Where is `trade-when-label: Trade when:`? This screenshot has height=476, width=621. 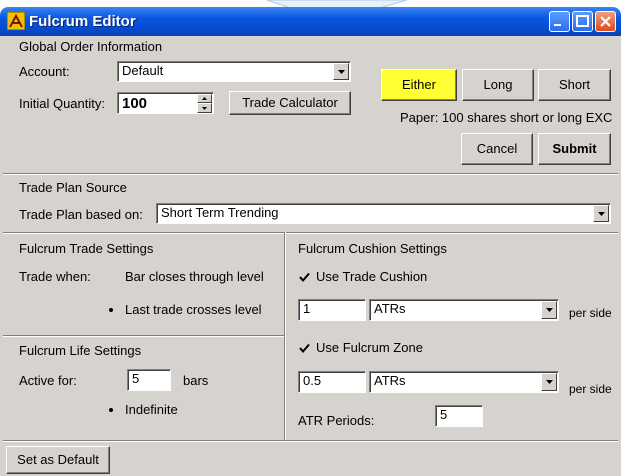
trade-when-label: Trade when: is located at coordinates (55, 276).